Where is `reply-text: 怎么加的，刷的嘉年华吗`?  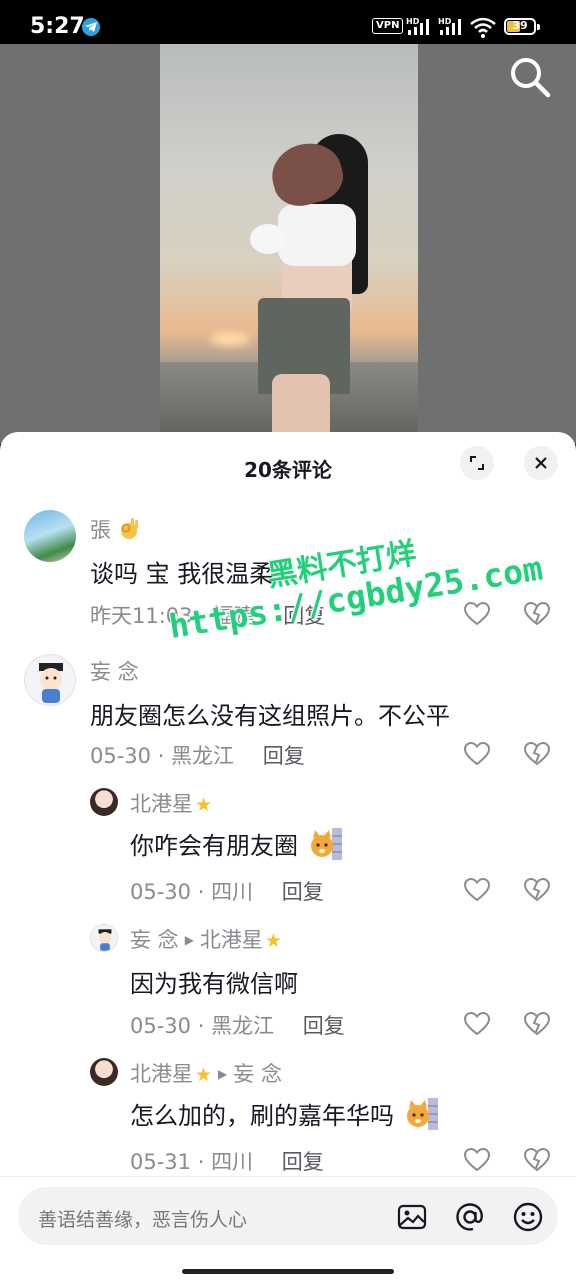
reply-text: 怎么加的，刷的嘉年华吗 is located at coordinates (285, 1114).